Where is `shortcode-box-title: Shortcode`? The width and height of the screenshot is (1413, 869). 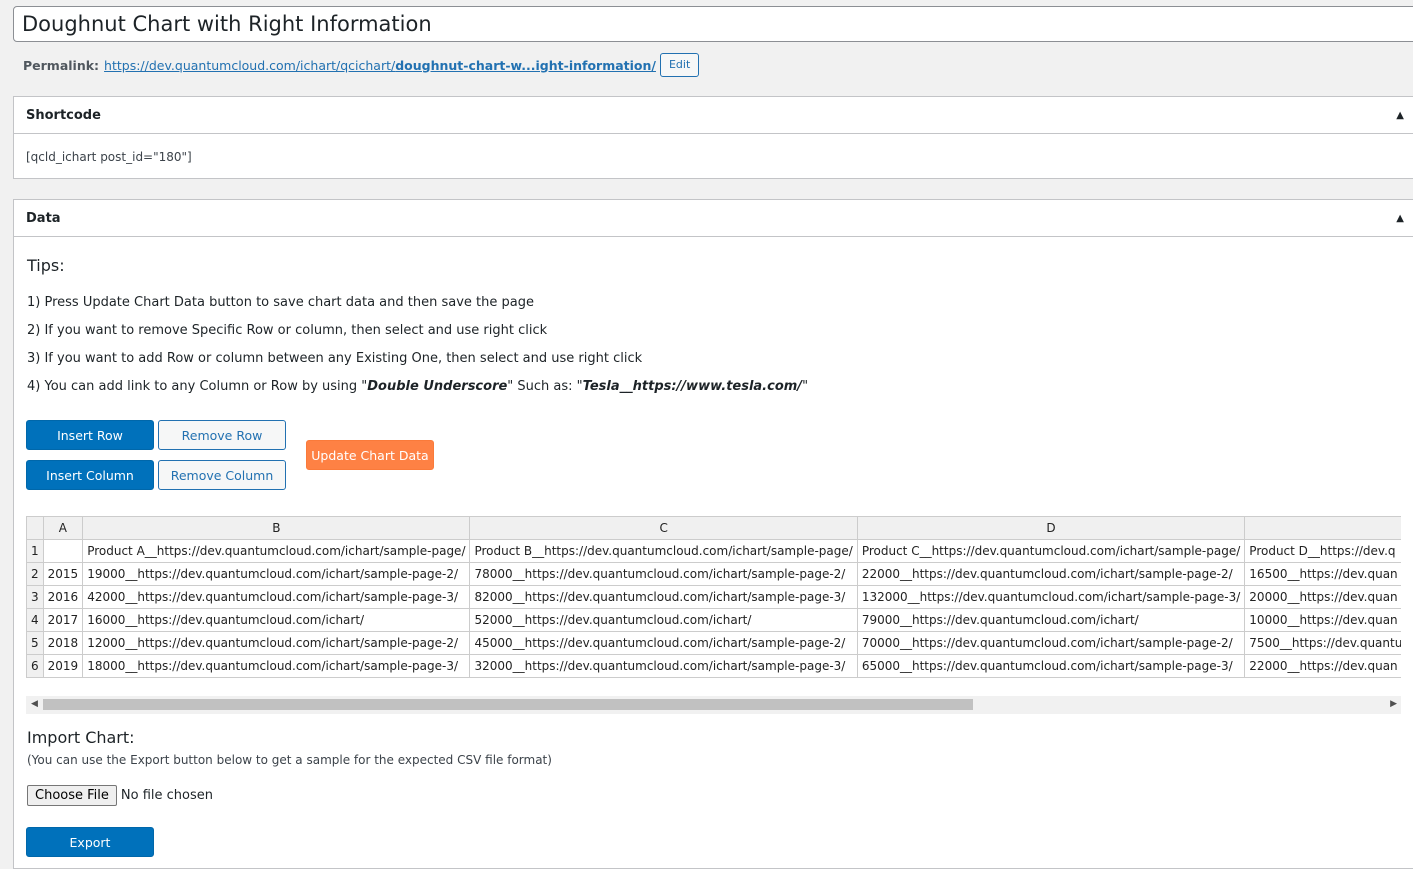 shortcode-box-title: Shortcode is located at coordinates (63, 115).